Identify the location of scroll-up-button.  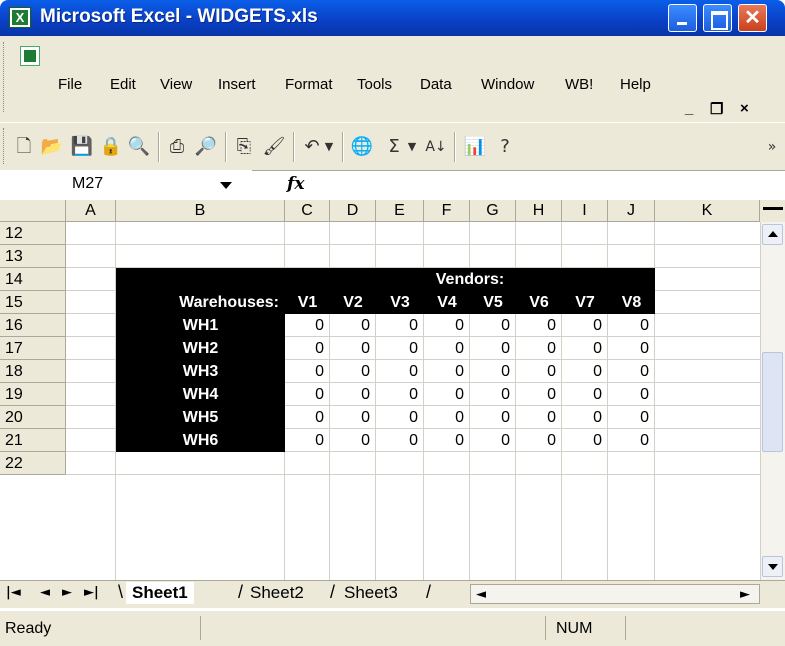
(772, 234).